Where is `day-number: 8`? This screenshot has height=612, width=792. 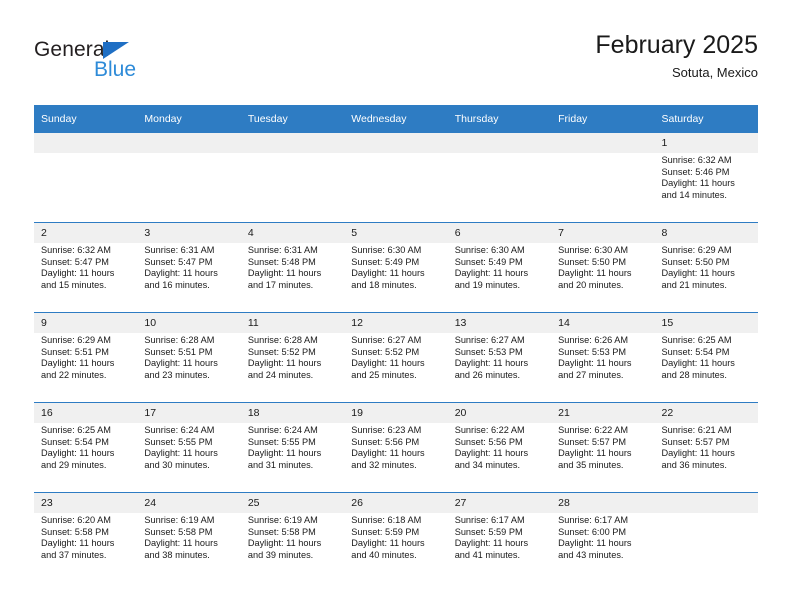 day-number: 8 is located at coordinates (706, 233).